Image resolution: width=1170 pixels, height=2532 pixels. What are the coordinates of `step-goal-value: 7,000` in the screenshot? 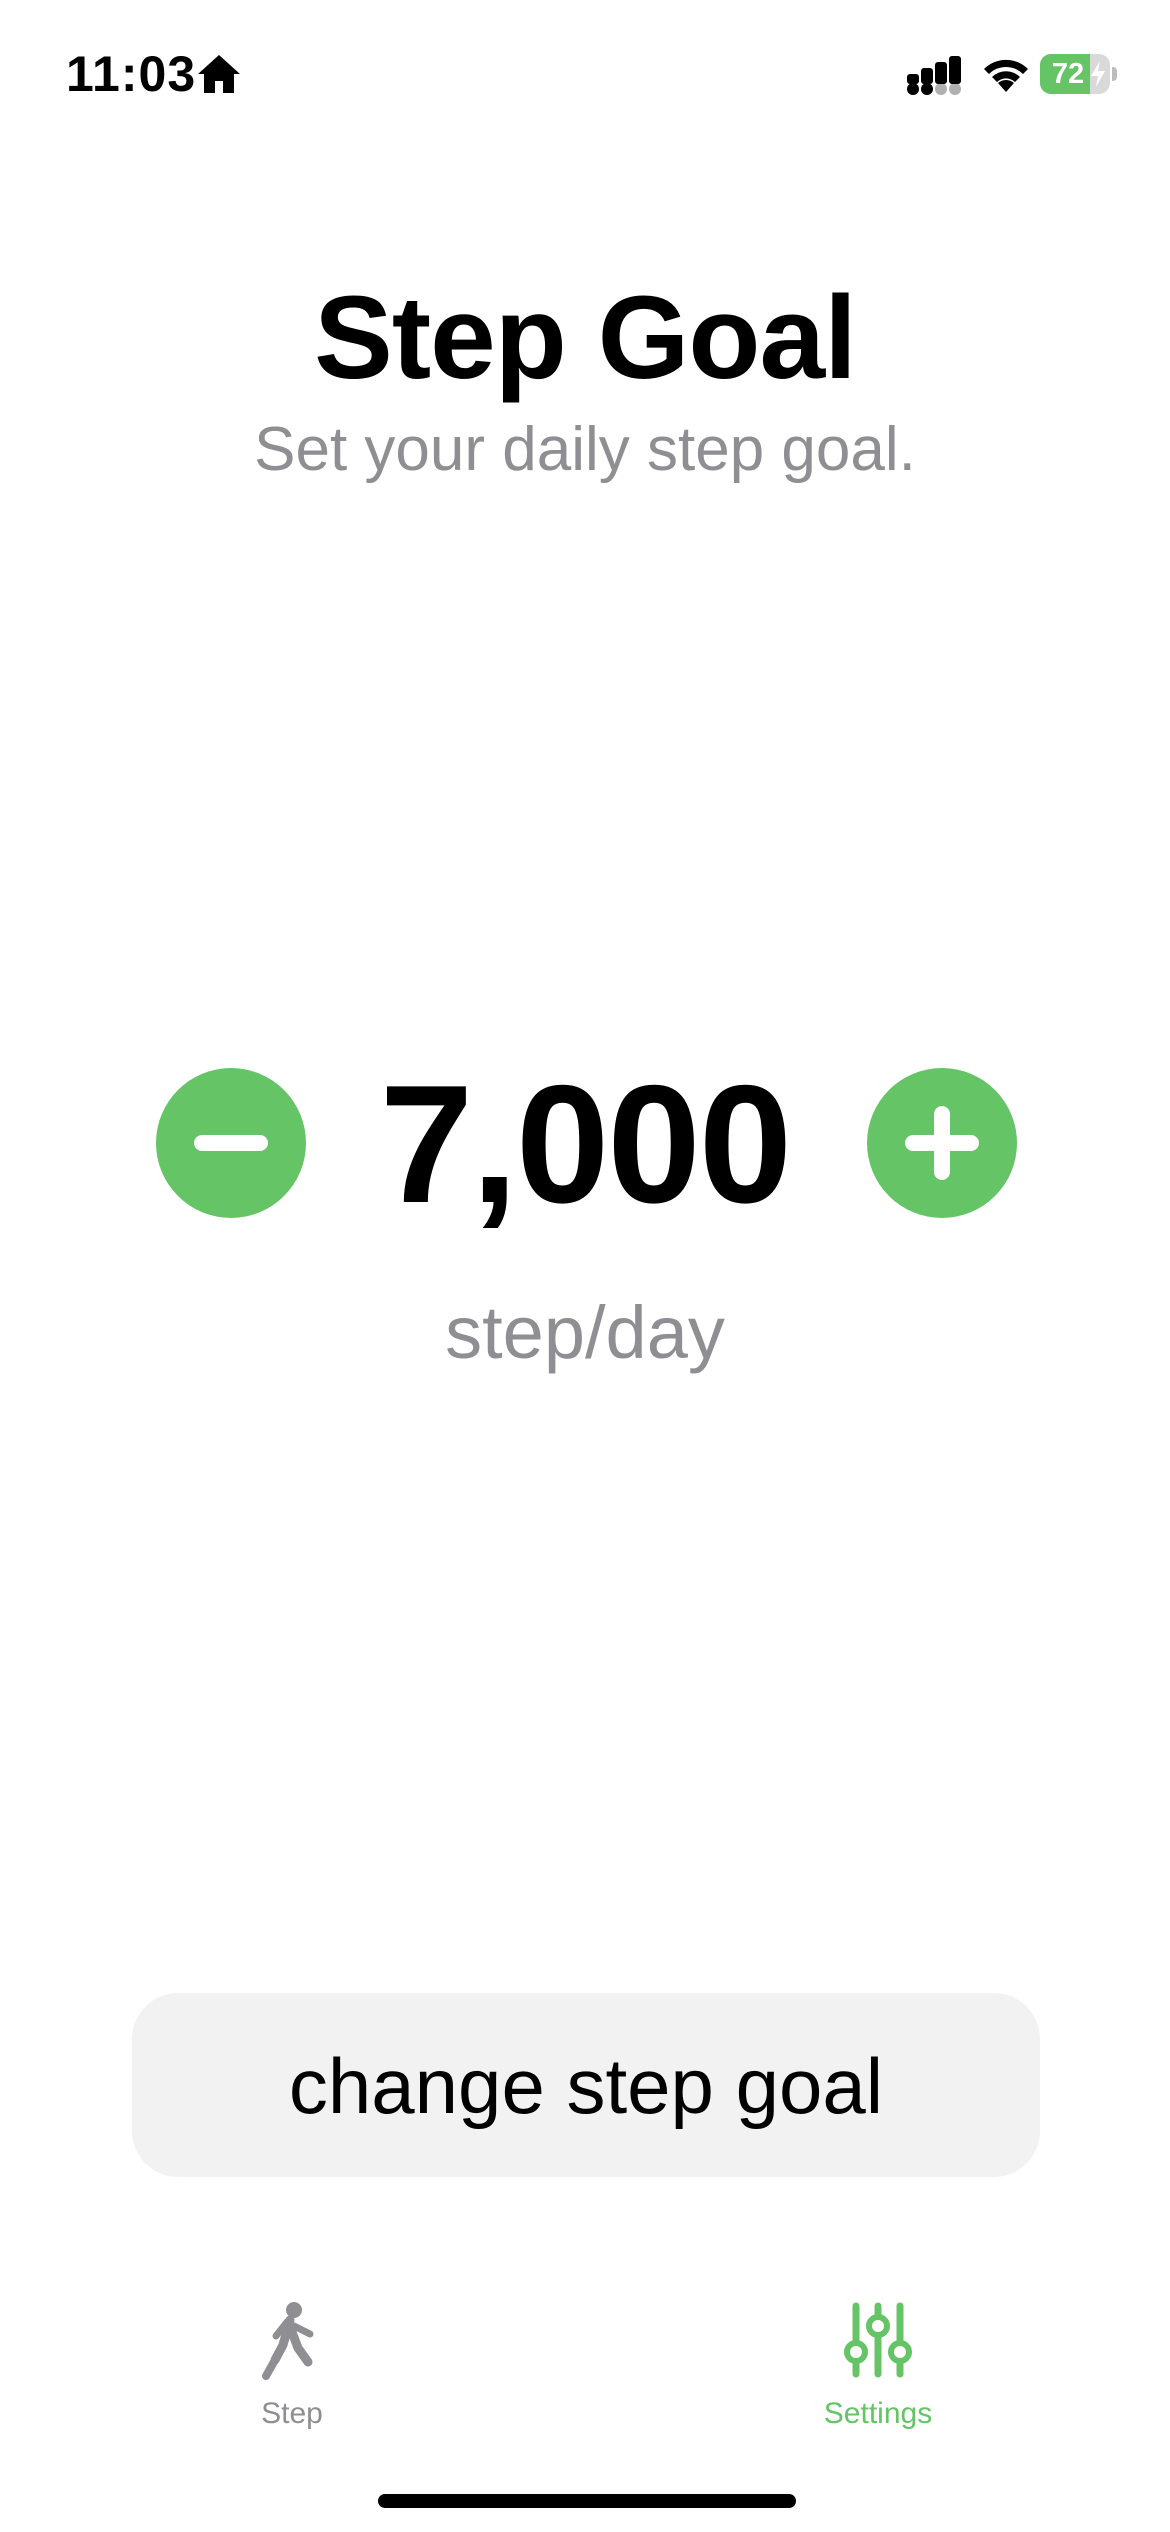 It's located at (585, 1144).